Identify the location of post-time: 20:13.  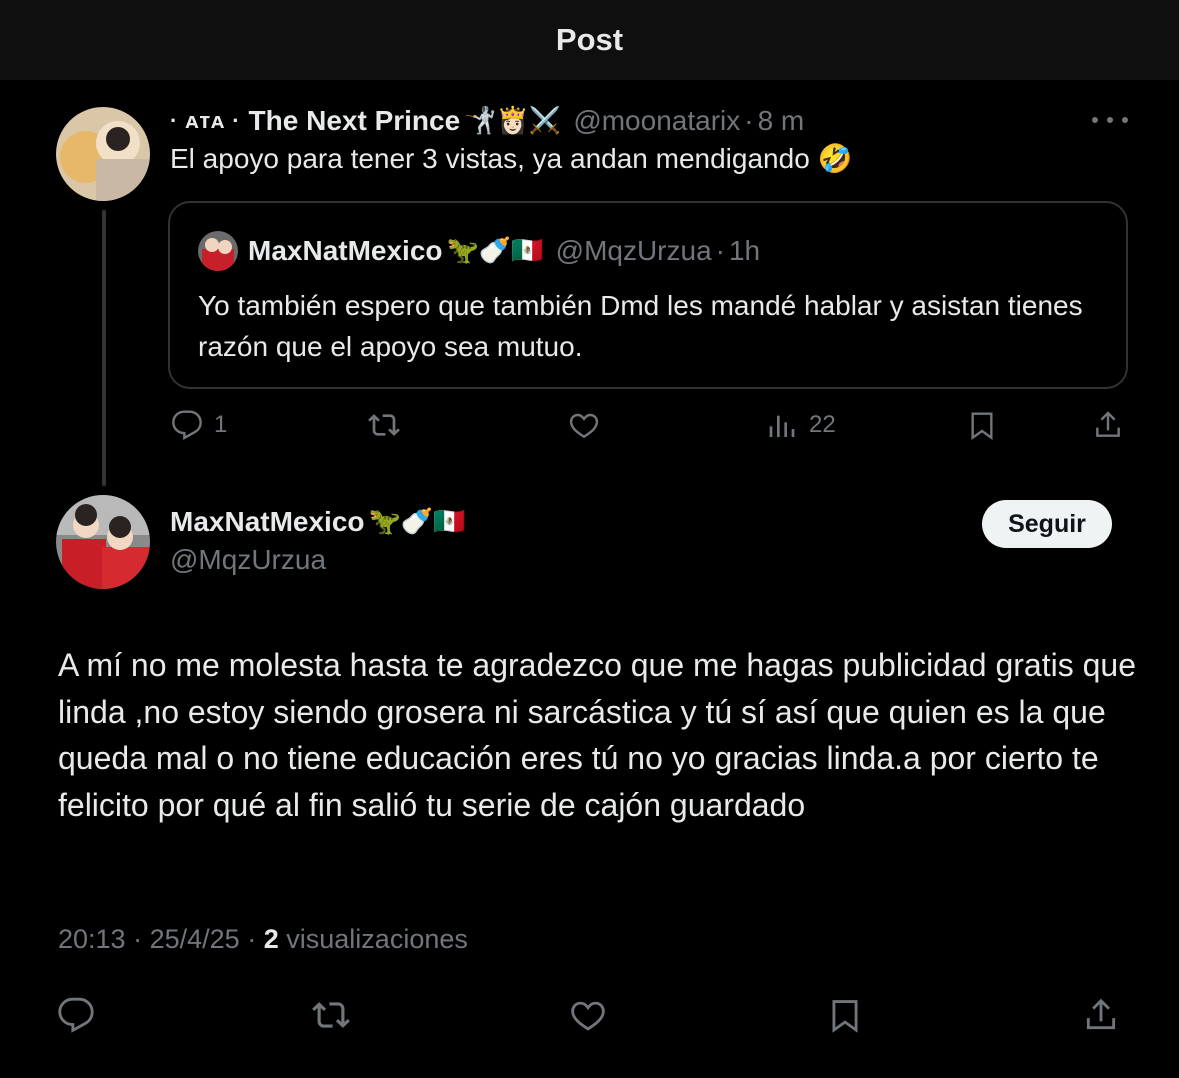
(92, 939).